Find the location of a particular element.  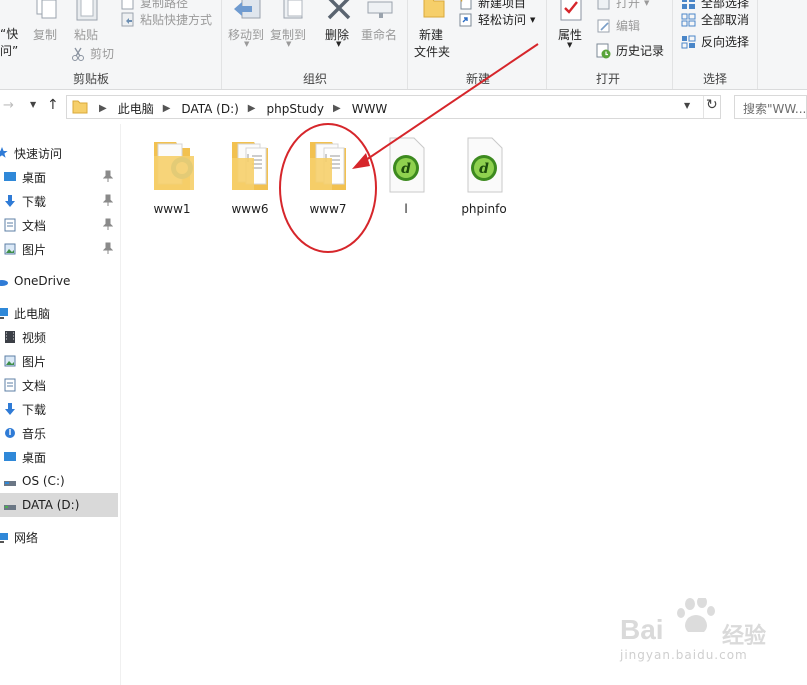

annotation-arrow-head is located at coordinates (361, 161).